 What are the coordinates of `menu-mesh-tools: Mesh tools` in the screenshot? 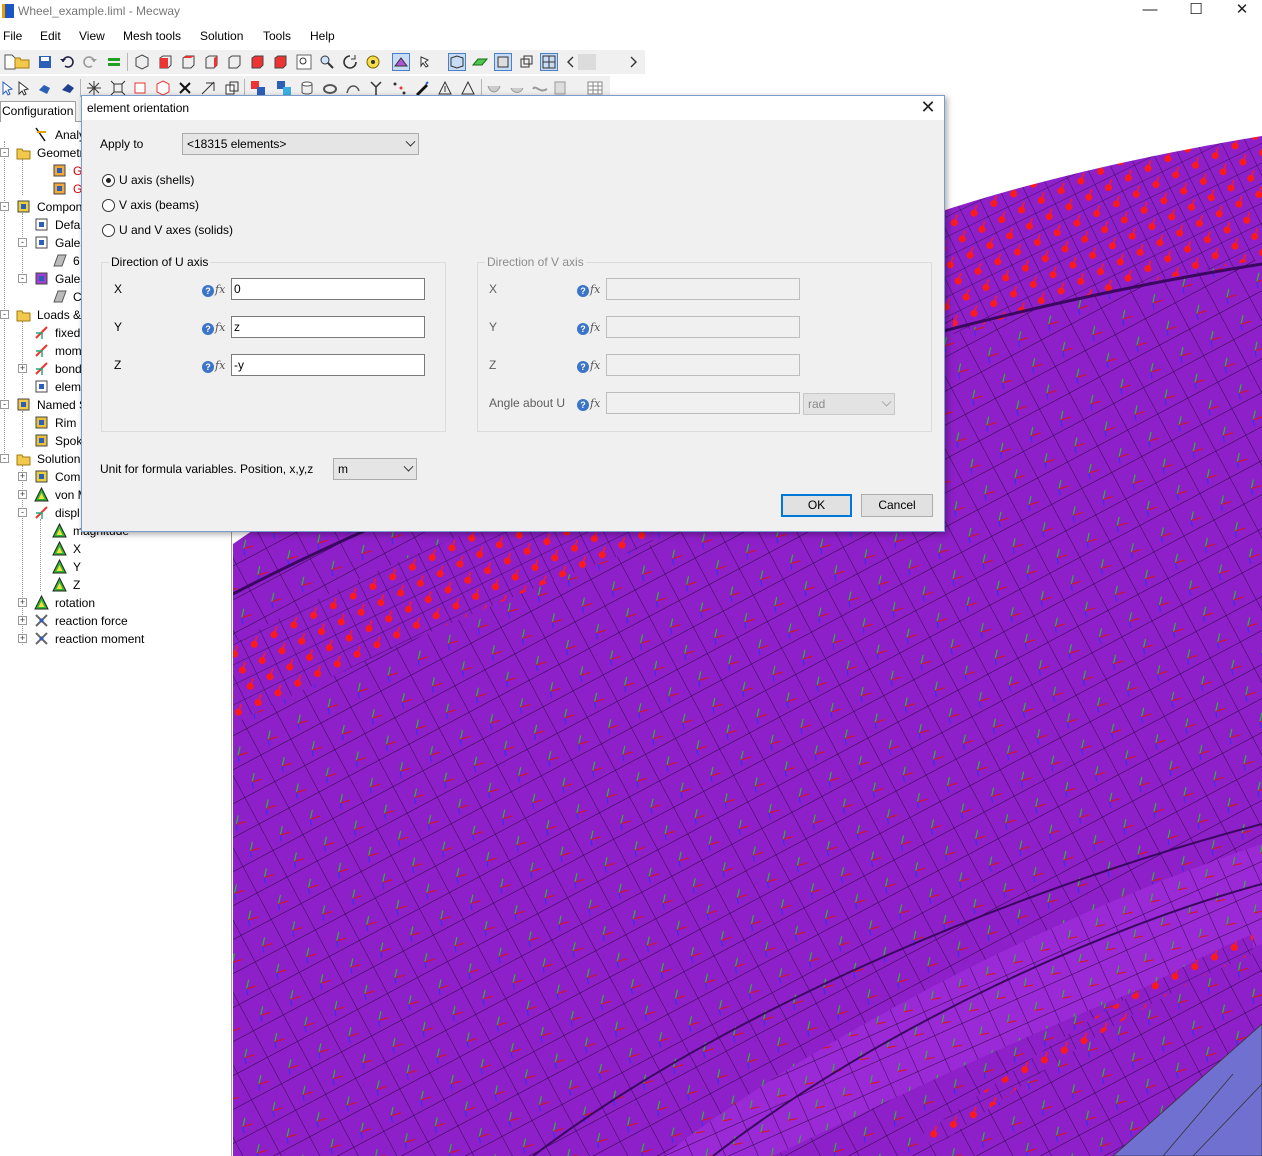 It's located at (152, 36).